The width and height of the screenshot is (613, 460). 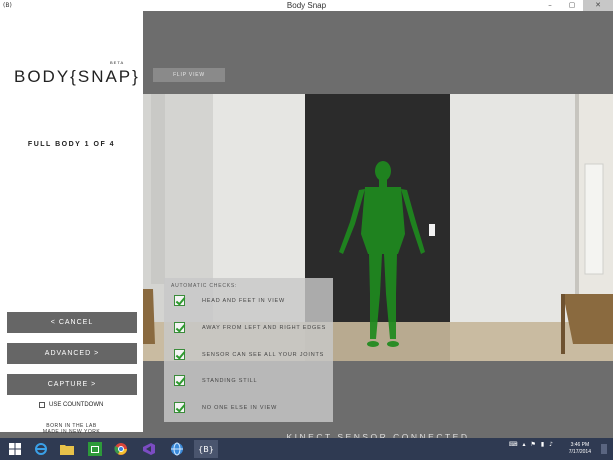 I want to click on folder-icon, so click(x=67, y=449).